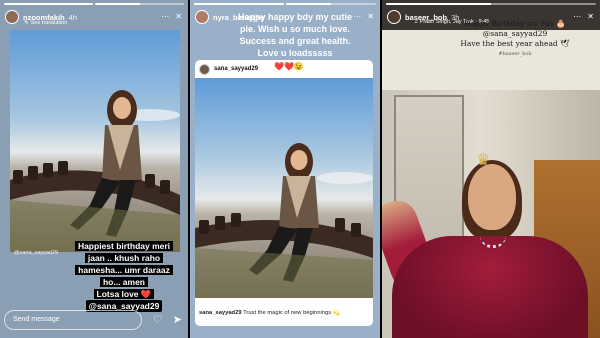 This screenshot has height=338, width=600. What do you see at coordinates (220, 313) in the screenshot?
I see `caption-username: sana_sayyad29` at bounding box center [220, 313].